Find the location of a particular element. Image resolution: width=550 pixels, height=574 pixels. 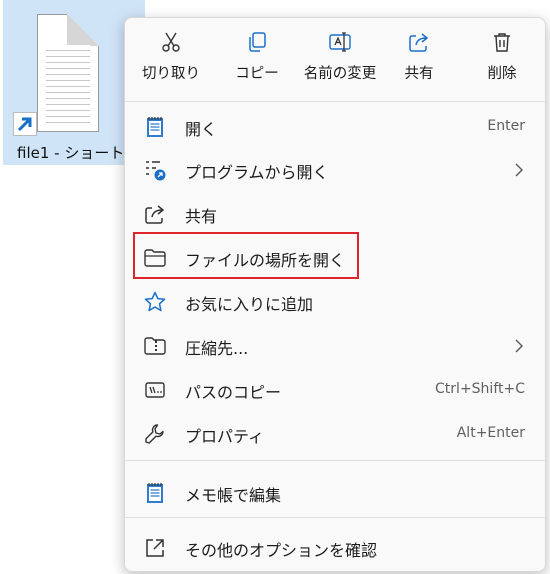

zip-folder-icon is located at coordinates (155, 346).